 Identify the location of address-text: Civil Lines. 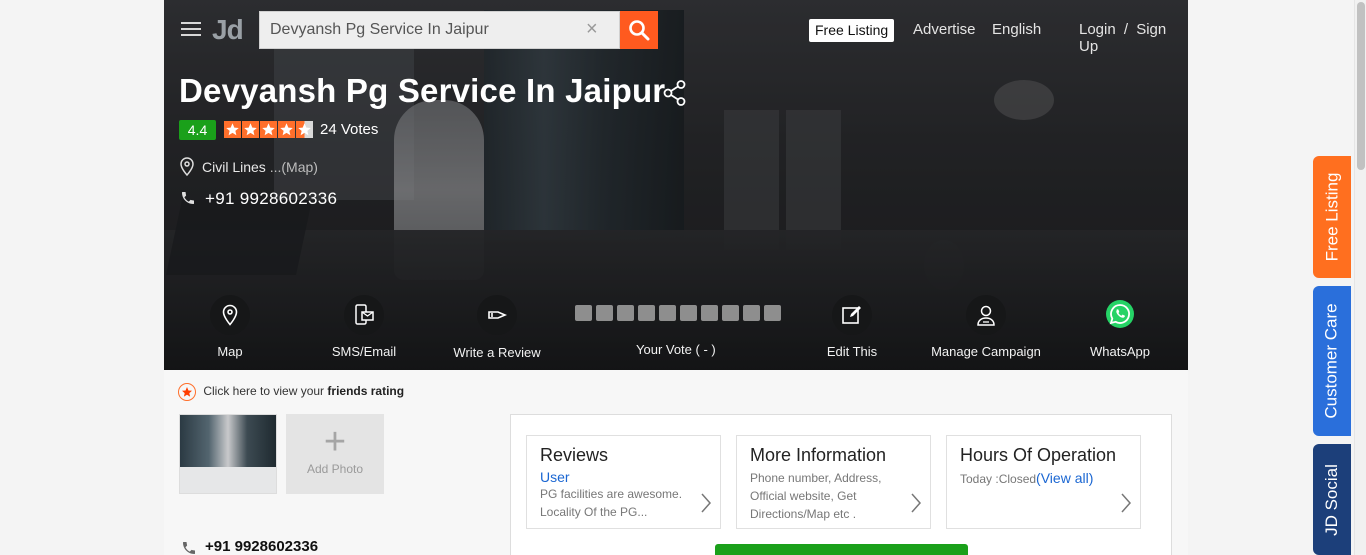
(234, 167).